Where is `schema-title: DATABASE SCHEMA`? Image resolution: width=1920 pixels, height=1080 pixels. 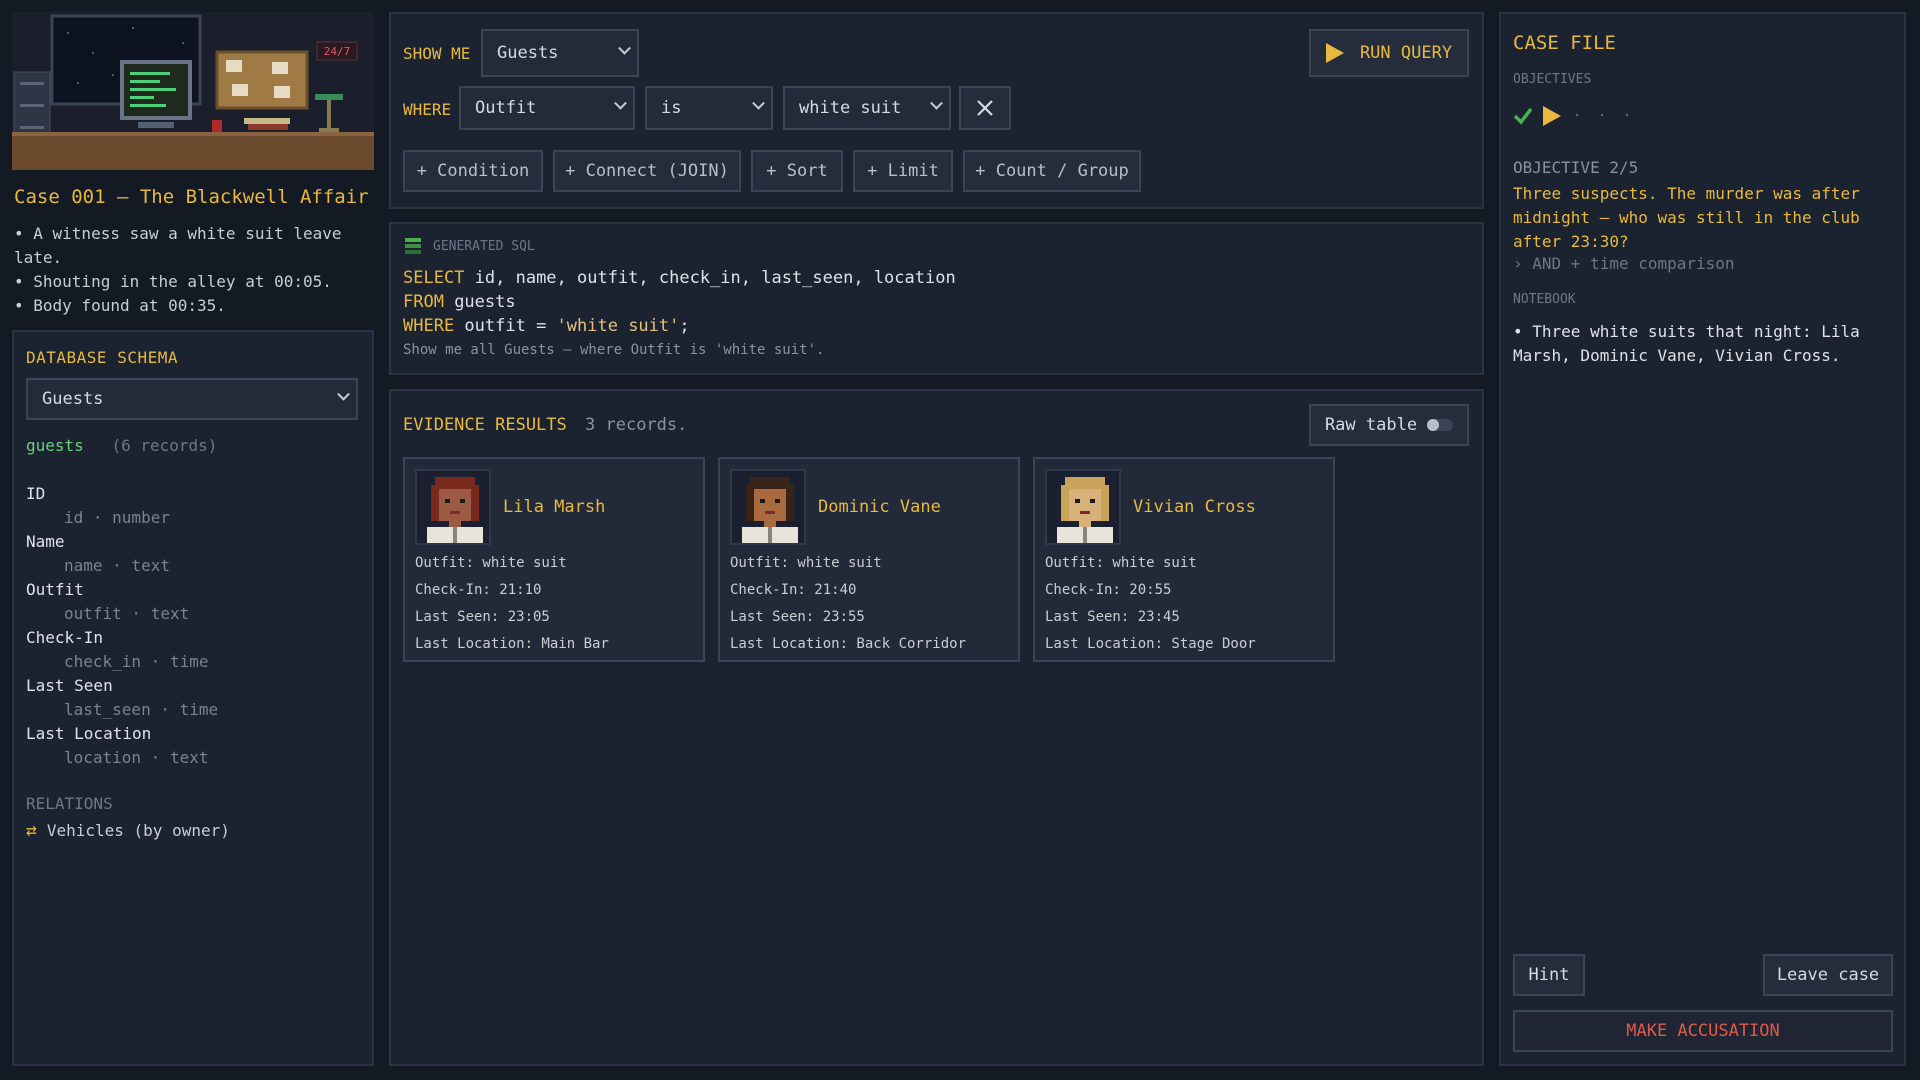
schema-title: DATABASE SCHEMA is located at coordinates (102, 357).